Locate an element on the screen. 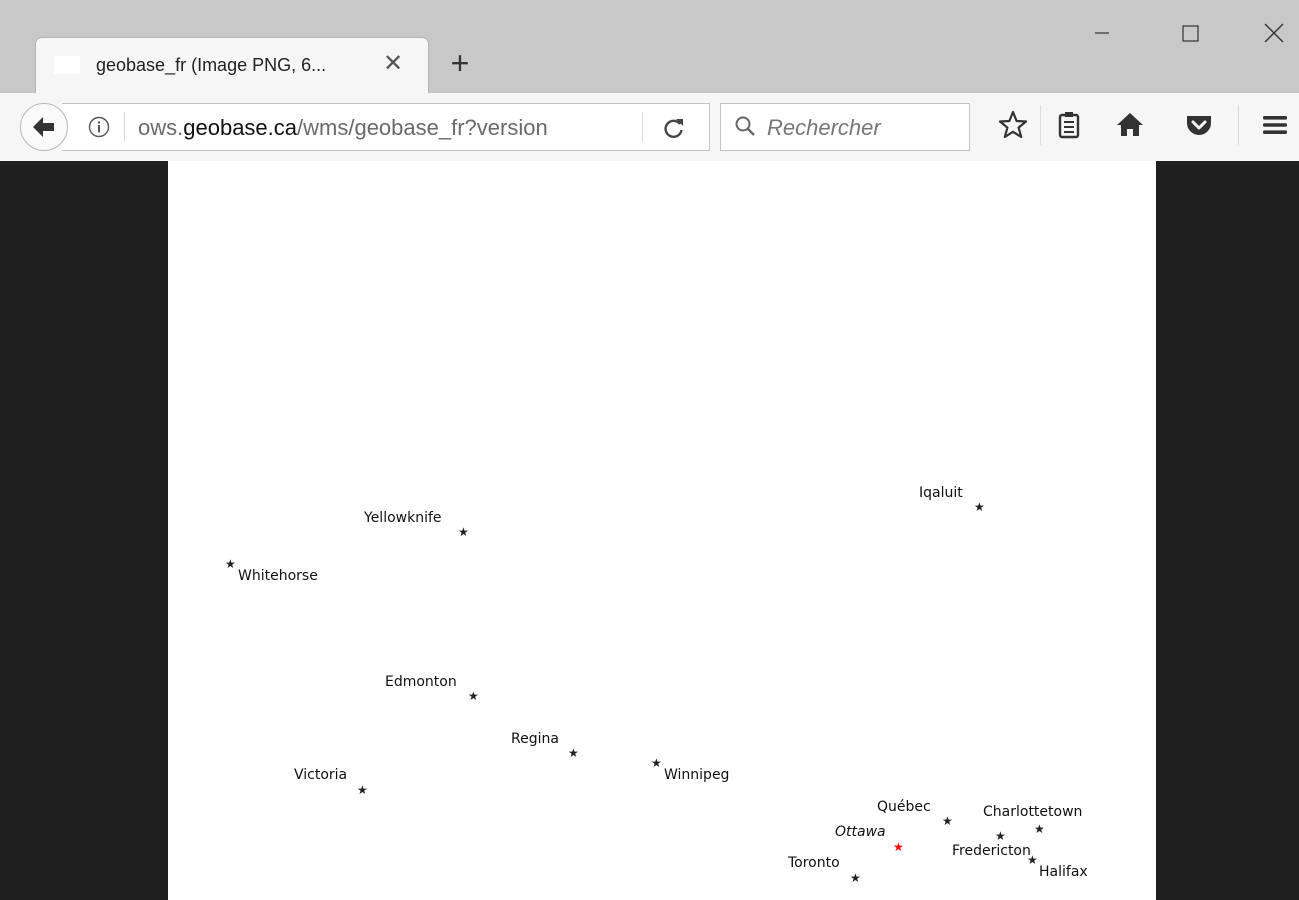  back-arrow-icon is located at coordinates (43, 127).